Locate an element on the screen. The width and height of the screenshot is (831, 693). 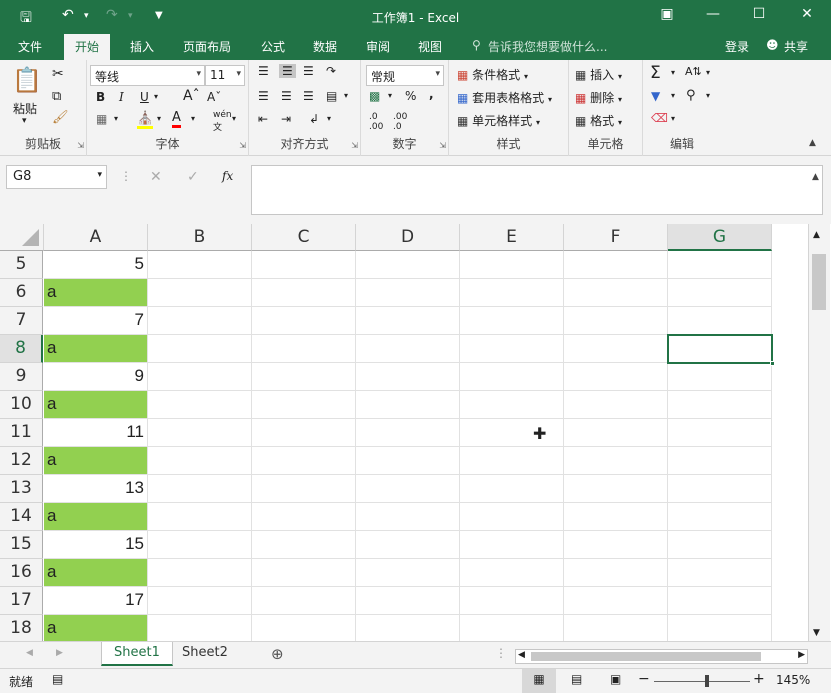
cell-g7 is located at coordinates (720, 321).